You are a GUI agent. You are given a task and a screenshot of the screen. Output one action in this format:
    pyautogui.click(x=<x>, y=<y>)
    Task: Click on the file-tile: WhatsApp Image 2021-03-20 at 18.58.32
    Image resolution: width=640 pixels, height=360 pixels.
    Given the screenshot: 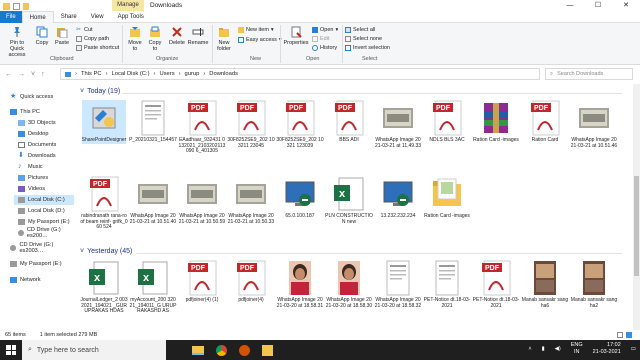 What is the action you would take?
    pyautogui.click(x=398, y=284)
    